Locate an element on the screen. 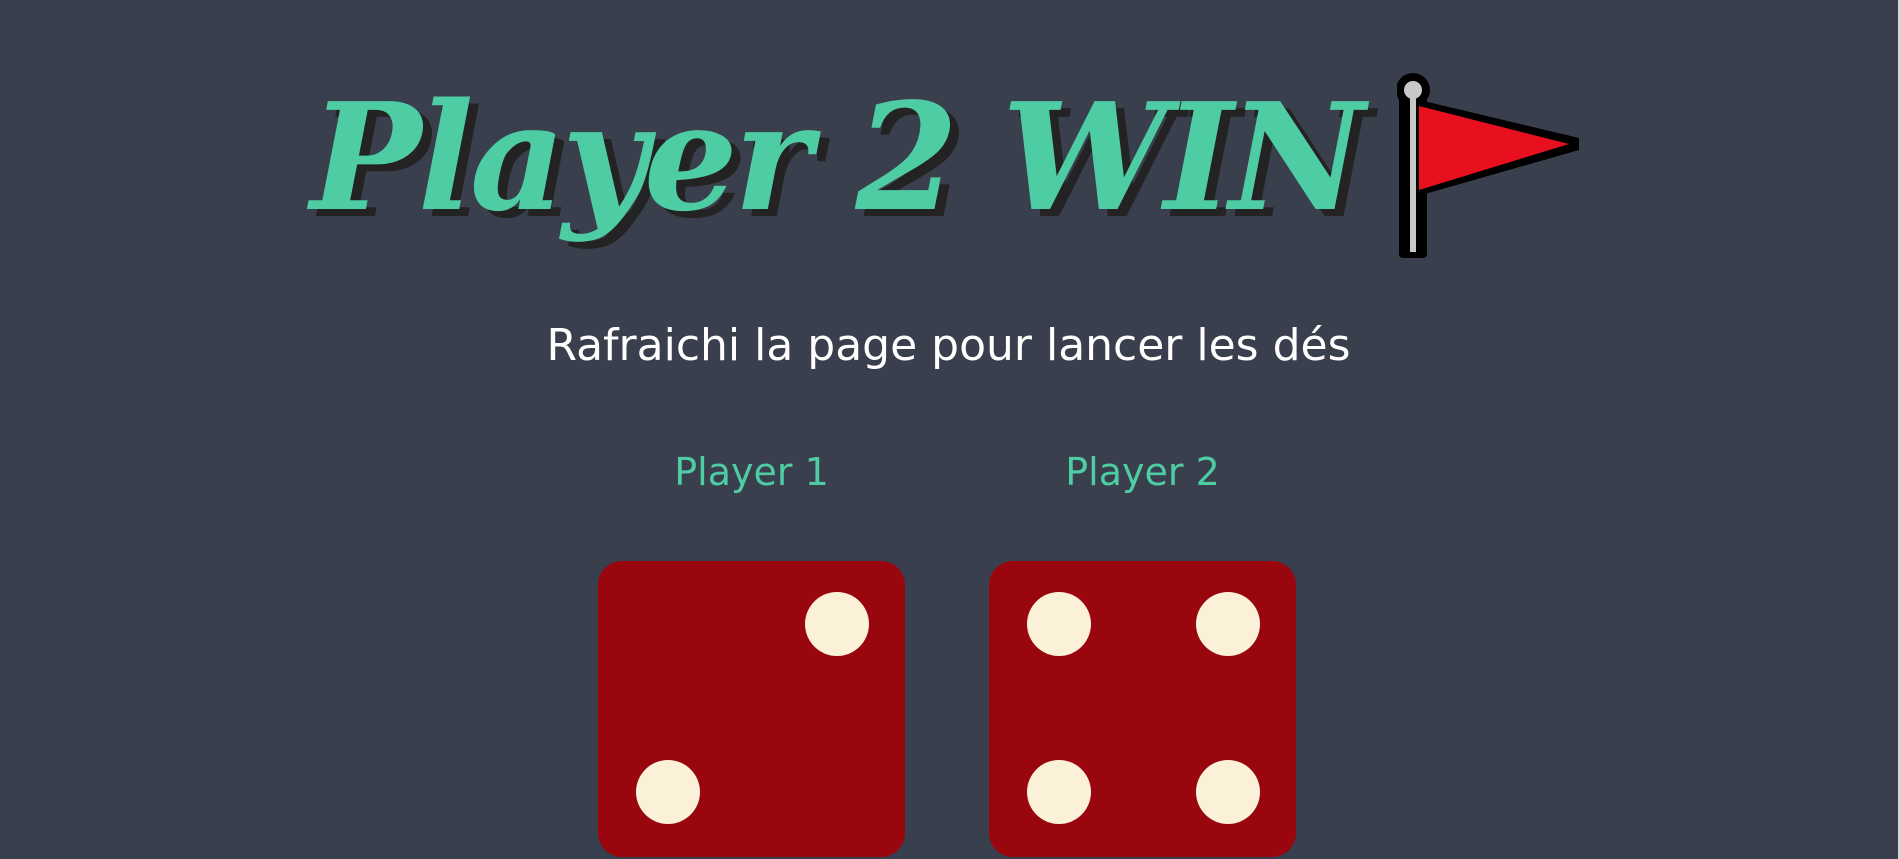  winner-title: Player 2 WIN is located at coordinates (837, 157).